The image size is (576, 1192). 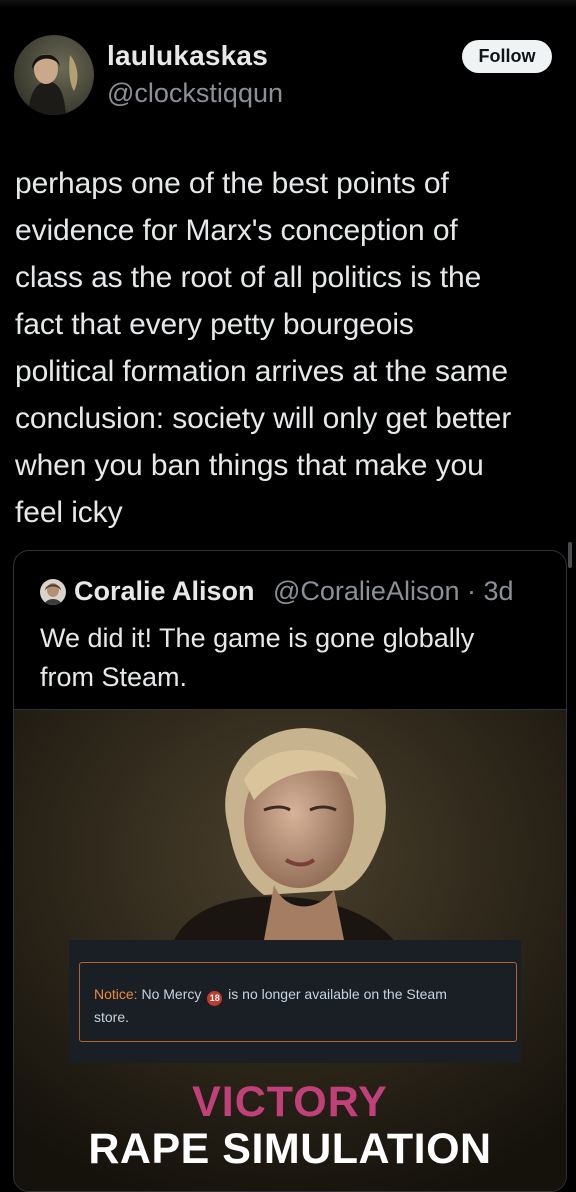 I want to click on quote-avatar-photo-icon, so click(x=53, y=592).